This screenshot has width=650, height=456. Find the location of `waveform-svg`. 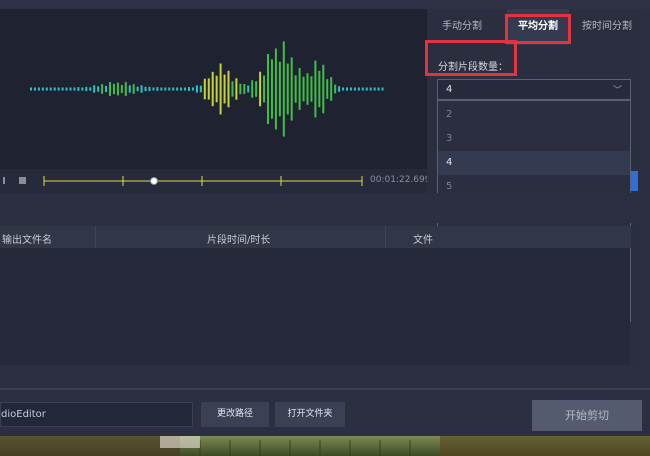

waveform-svg is located at coordinates (207, 89).